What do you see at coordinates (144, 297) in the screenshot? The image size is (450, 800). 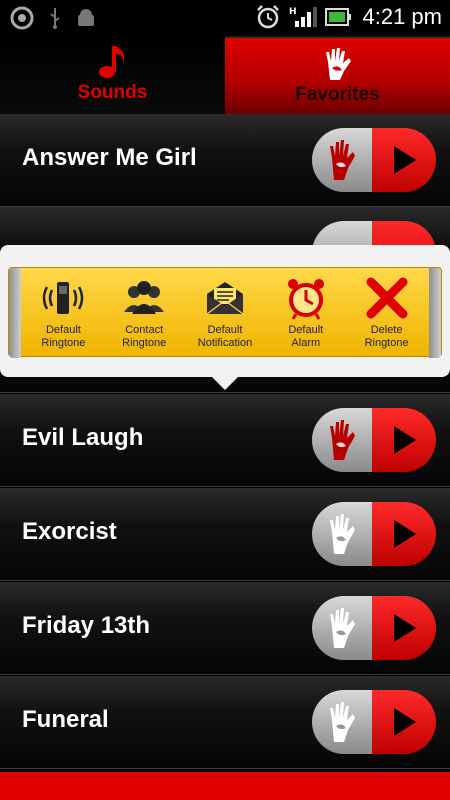 I see `contacts-icon` at bounding box center [144, 297].